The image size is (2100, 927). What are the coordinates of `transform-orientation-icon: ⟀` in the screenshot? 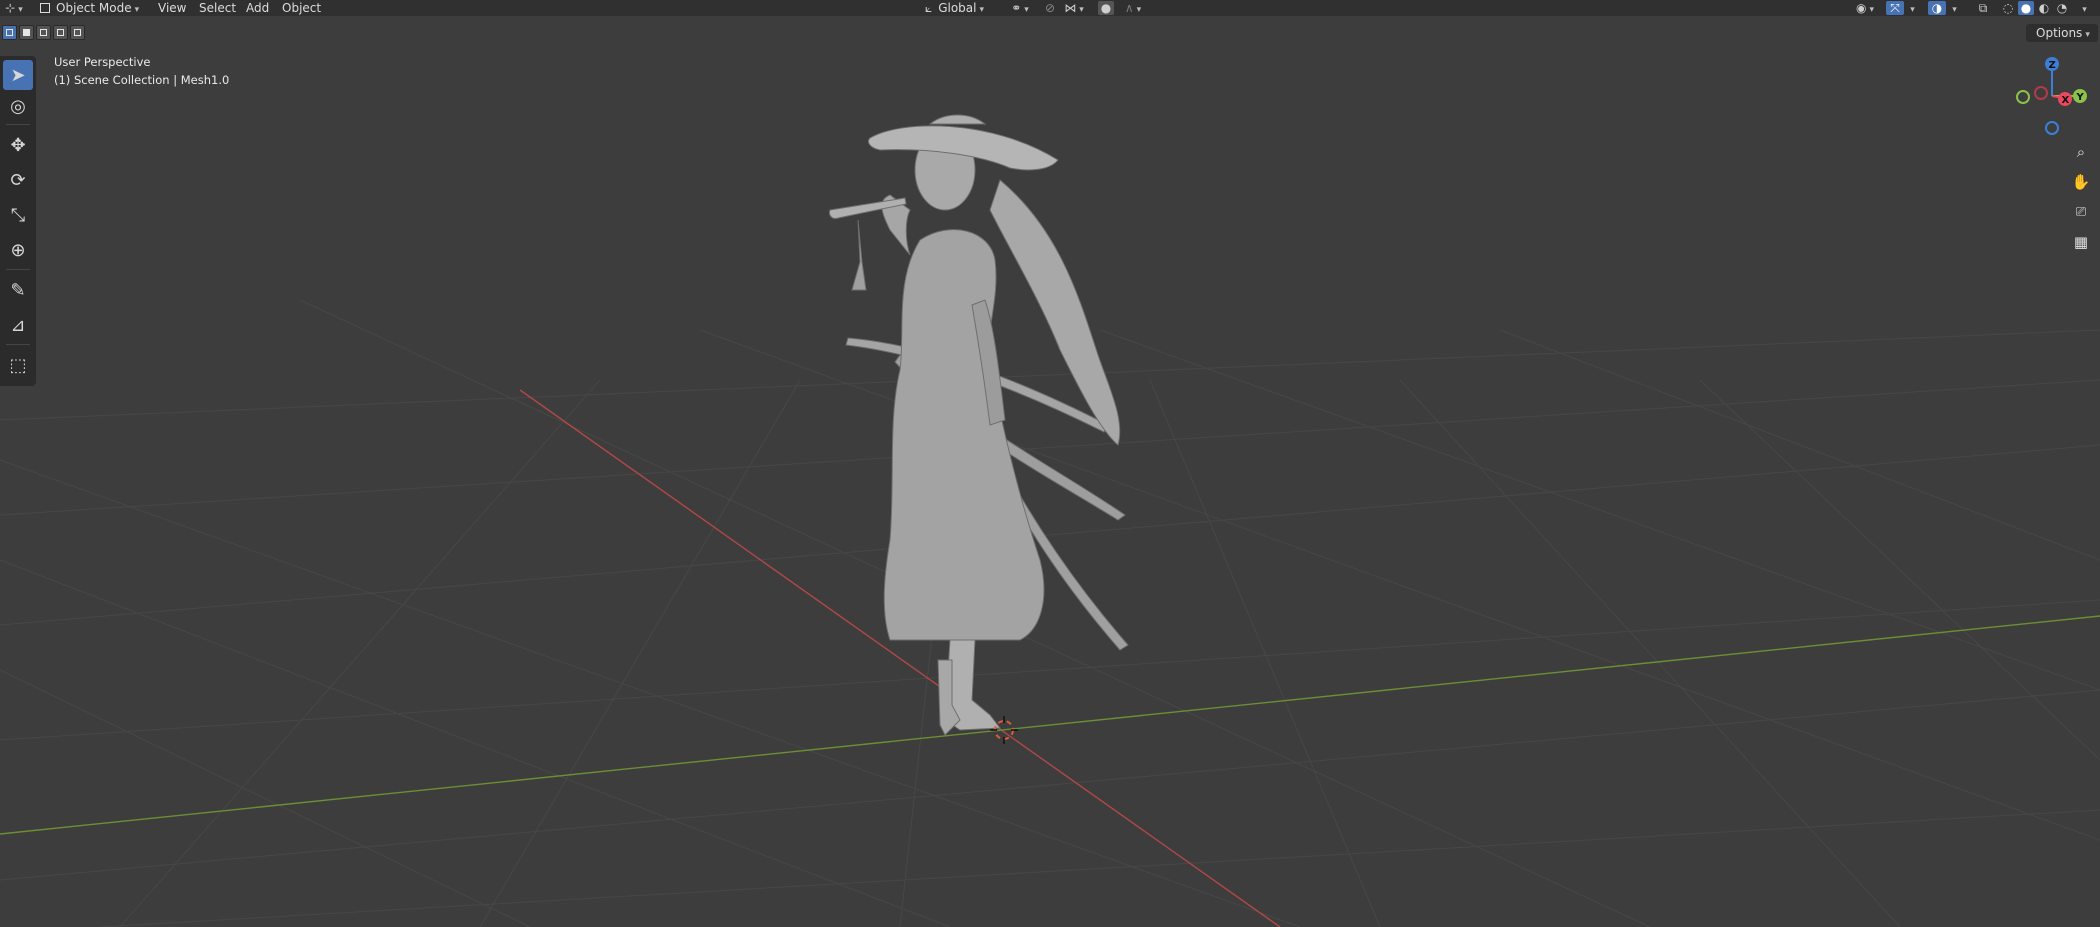 It's located at (929, 8).